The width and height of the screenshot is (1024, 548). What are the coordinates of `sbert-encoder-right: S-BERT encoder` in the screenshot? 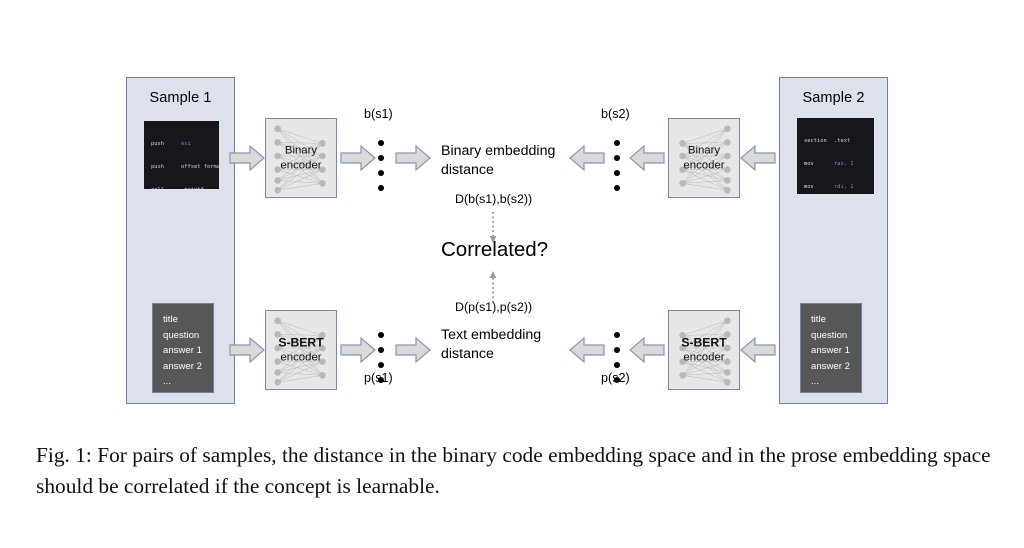 It's located at (704, 350).